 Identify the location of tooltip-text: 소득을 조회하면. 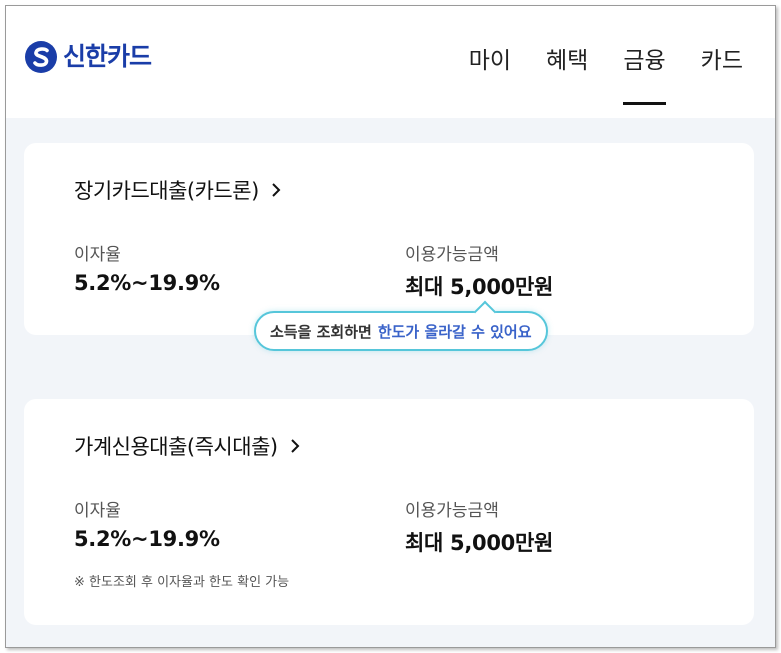
(321, 331).